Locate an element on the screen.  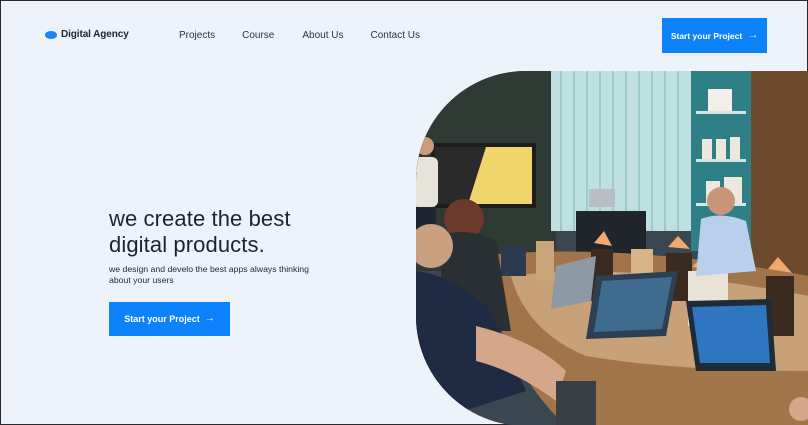
hero-title-line-2: digital products. is located at coordinates (187, 244).